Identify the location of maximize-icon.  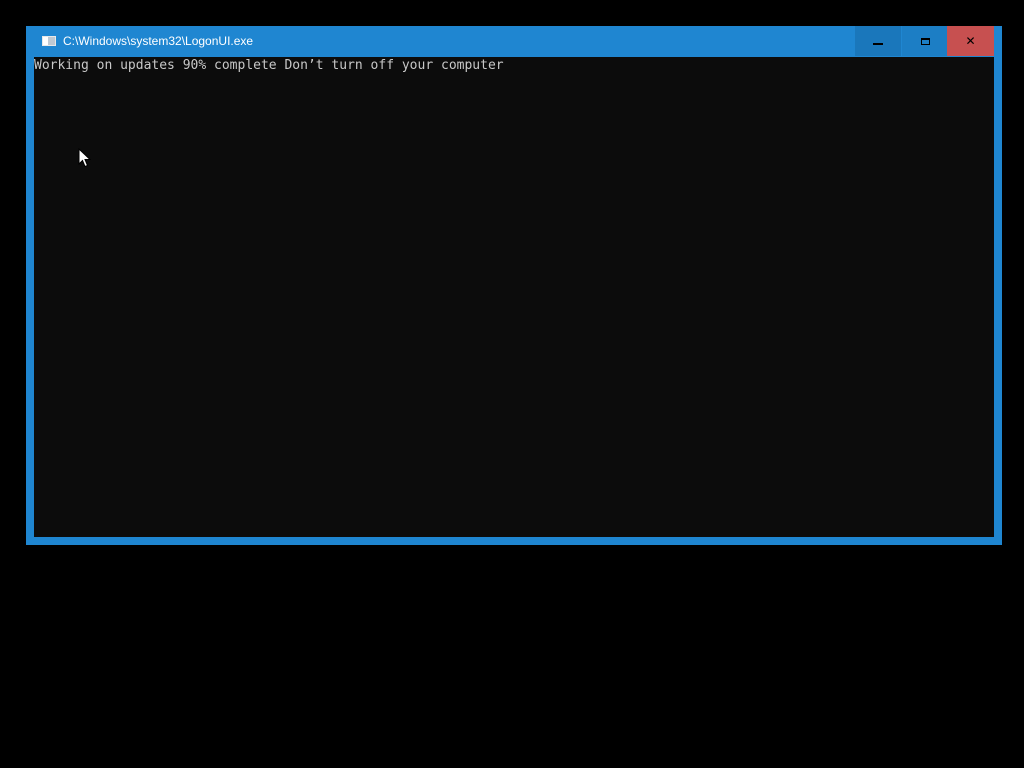
(925, 41).